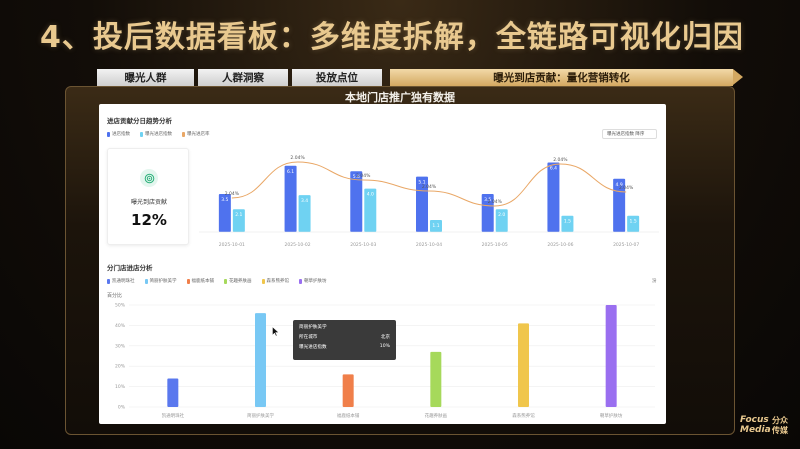 The width and height of the screenshot is (800, 449). What do you see at coordinates (217, 281) in the screenshot?
I see `store-legend: 凯通明珠社 简丽护肤美学 福鹿纸本铺 花趣养肤画 森系熊养馆 朝草护肤坊` at bounding box center [217, 281].